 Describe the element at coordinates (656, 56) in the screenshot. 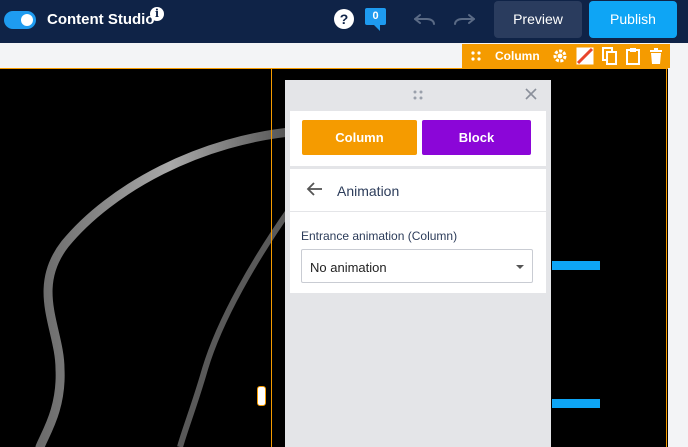

I see `trash-icon` at that location.